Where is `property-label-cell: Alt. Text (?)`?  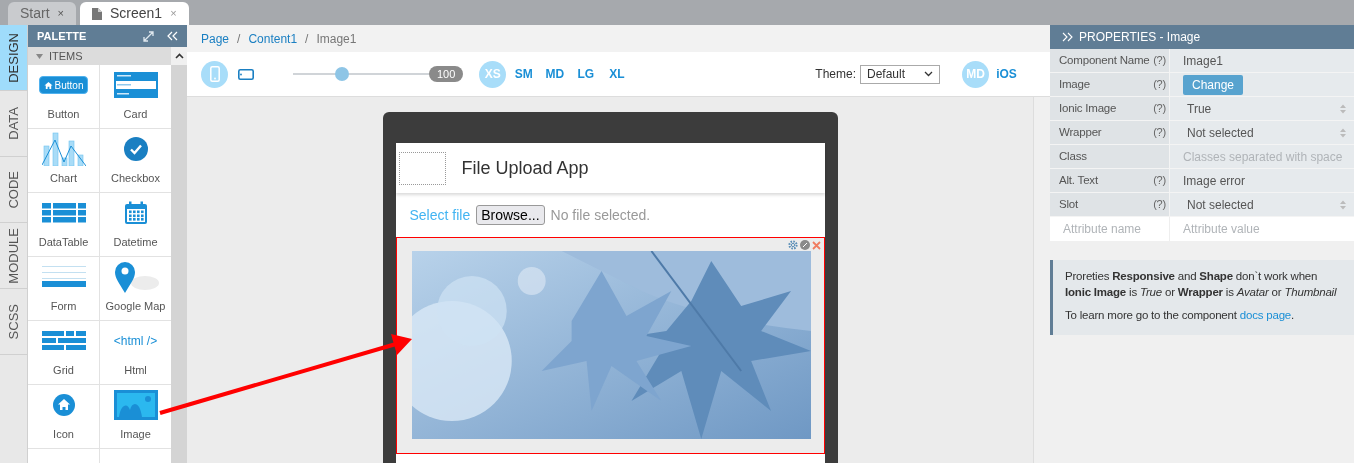 property-label-cell: Alt. Text (?) is located at coordinates (1110, 180).